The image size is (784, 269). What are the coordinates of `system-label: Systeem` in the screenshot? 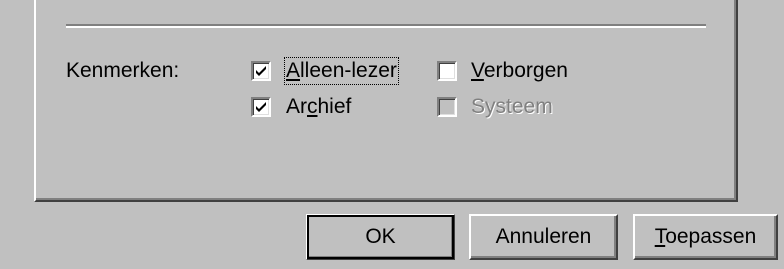 It's located at (512, 106).